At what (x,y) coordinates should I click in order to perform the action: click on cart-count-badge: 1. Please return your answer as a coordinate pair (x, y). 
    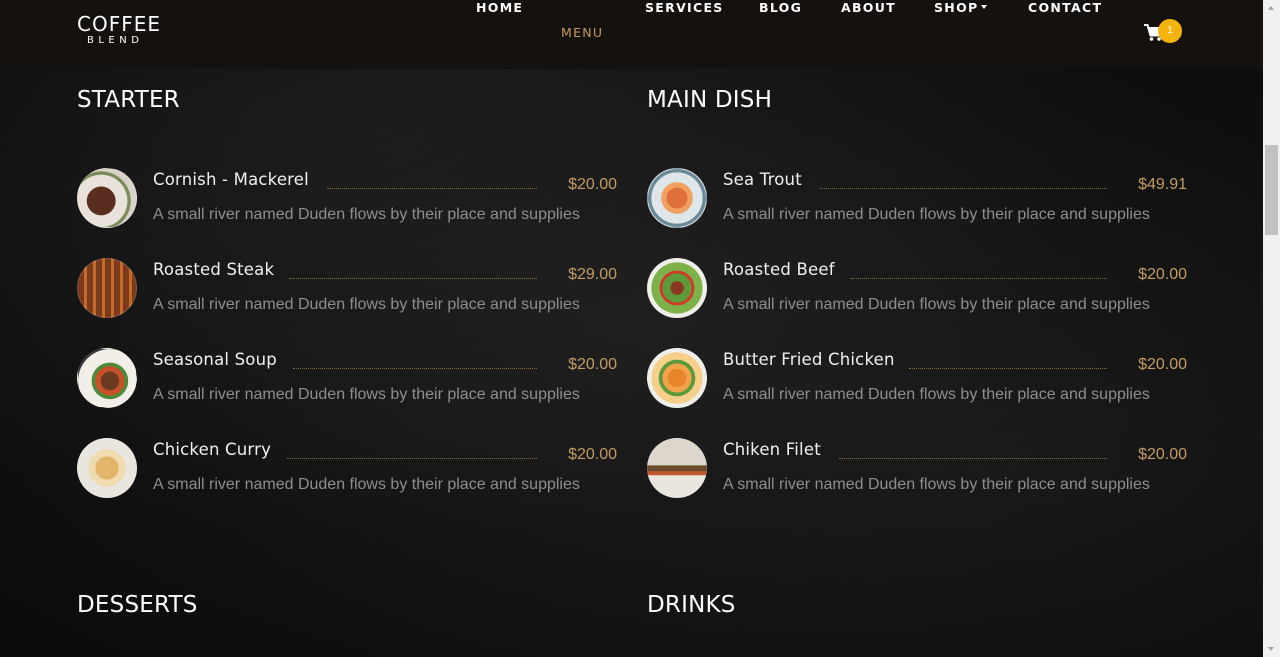
    Looking at the image, I should click on (1170, 31).